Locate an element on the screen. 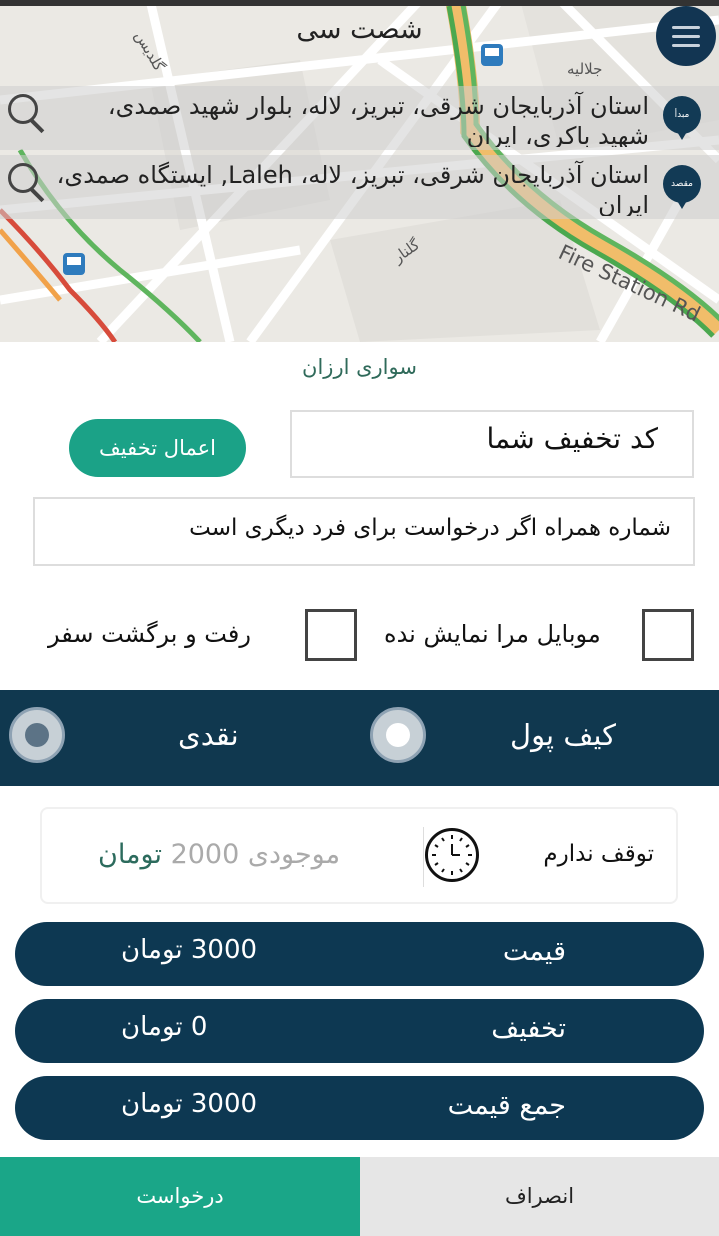 The width and height of the screenshot is (719, 1236). apply-discount-button: اعمال تخفیف is located at coordinates (157, 448).